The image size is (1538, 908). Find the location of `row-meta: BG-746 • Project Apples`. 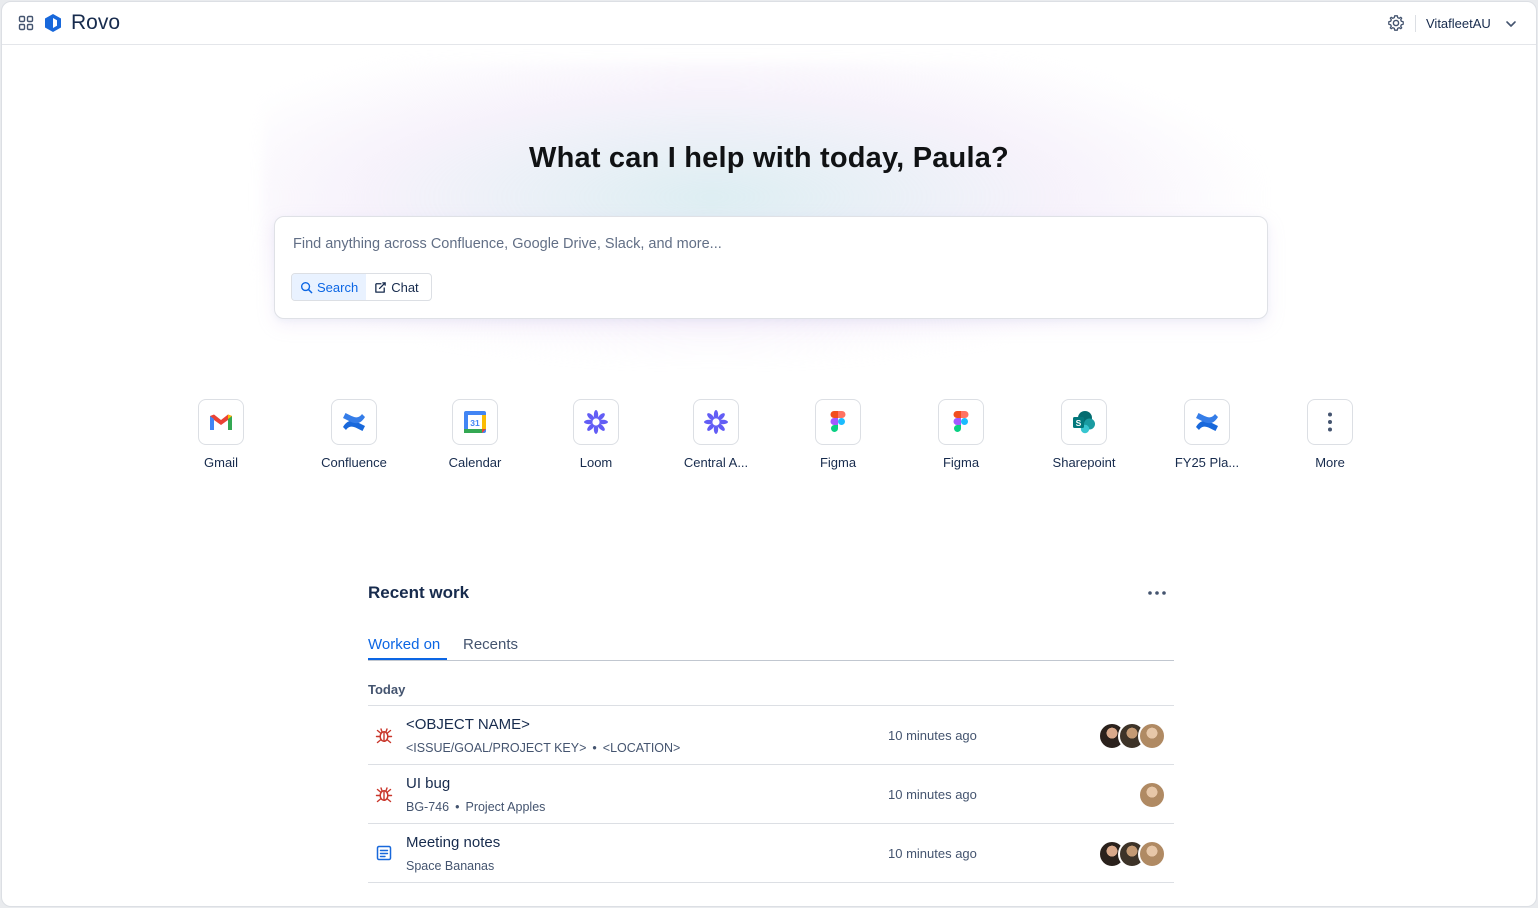

row-meta: BG-746 • Project Apples is located at coordinates (475, 807).